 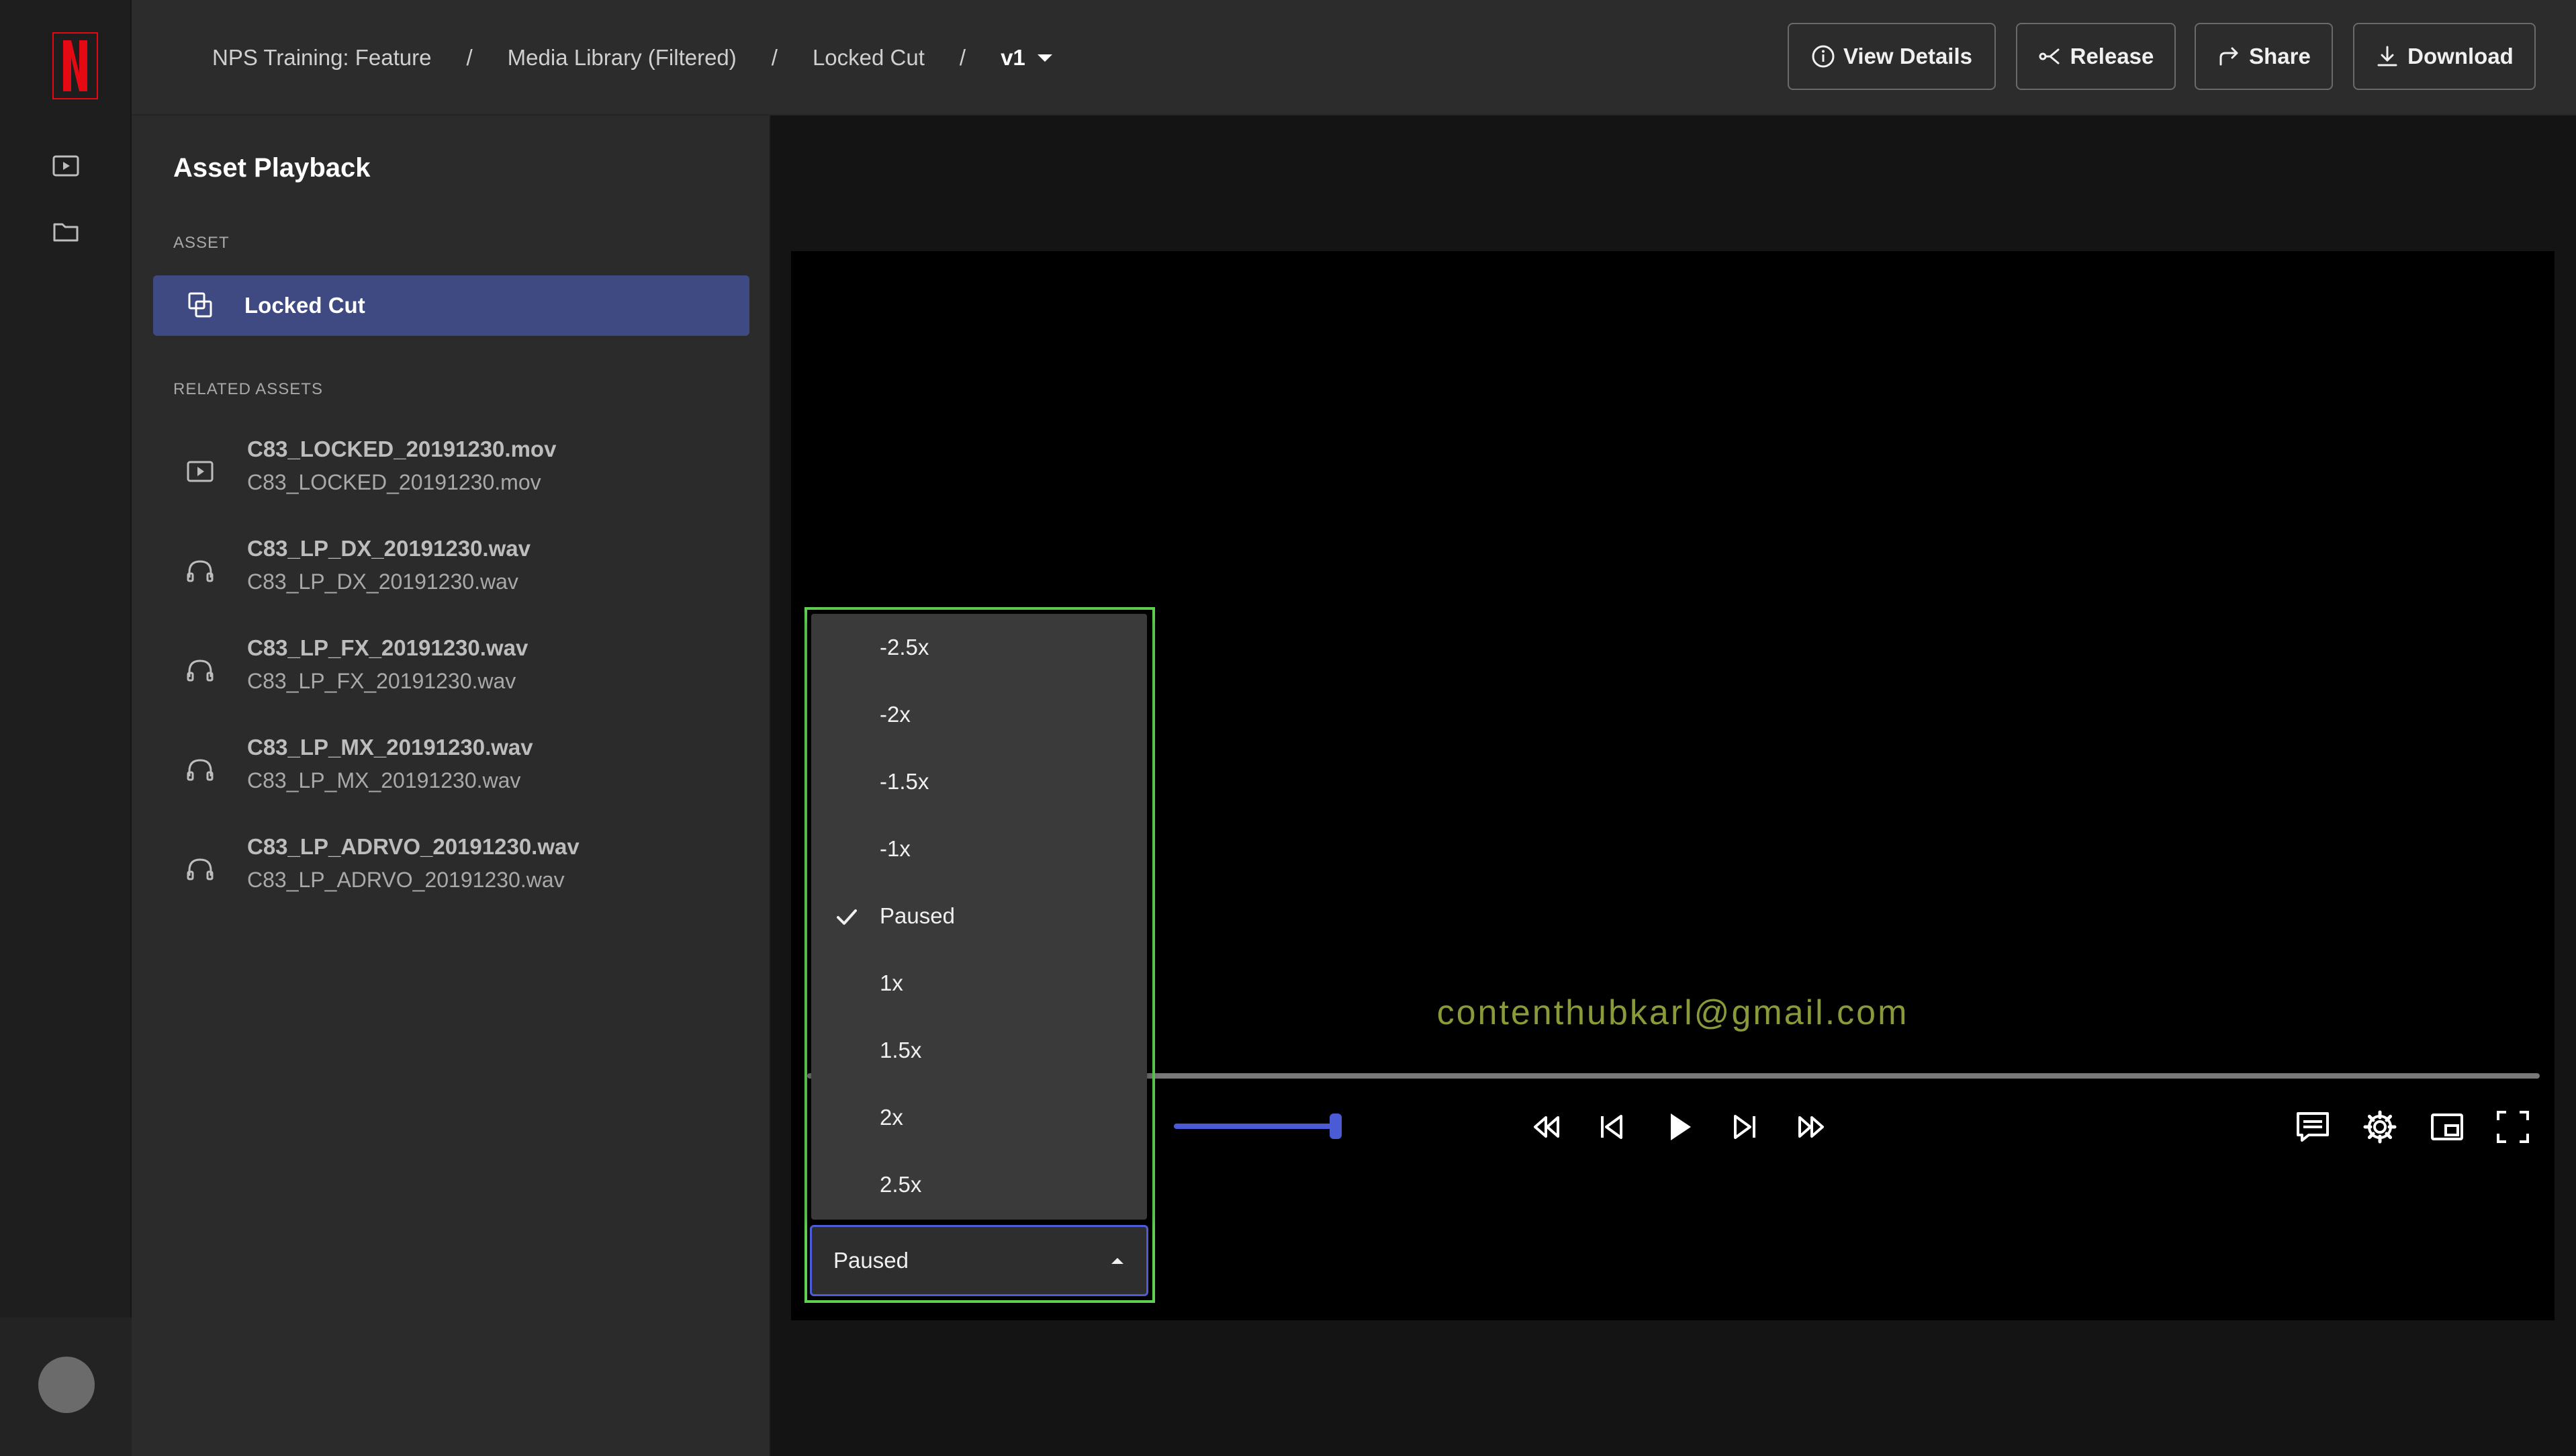 What do you see at coordinates (901, 1050) in the screenshot?
I see `speed-option-label: 1.5x` at bounding box center [901, 1050].